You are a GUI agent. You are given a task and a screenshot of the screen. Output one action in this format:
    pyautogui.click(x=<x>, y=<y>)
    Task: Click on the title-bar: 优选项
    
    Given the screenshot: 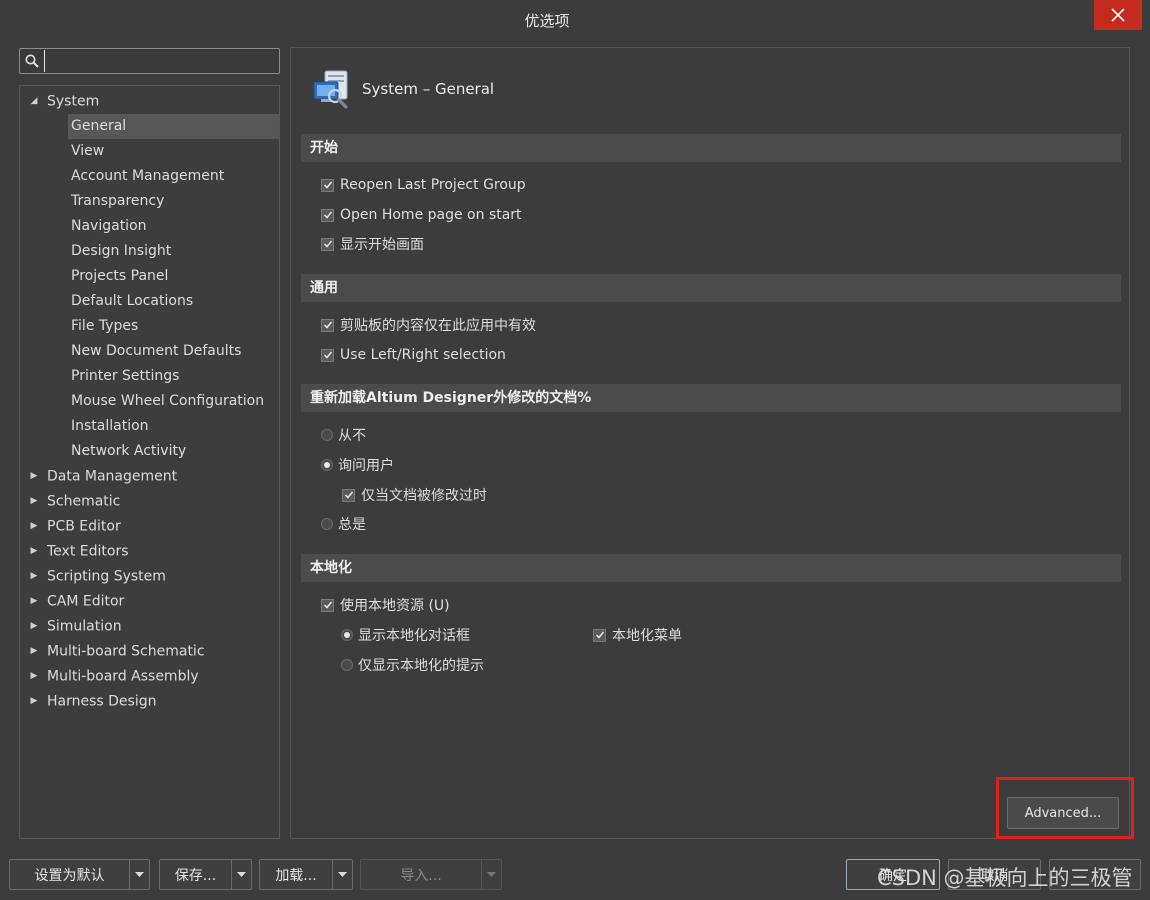 What is the action you would take?
    pyautogui.click(x=575, y=19)
    